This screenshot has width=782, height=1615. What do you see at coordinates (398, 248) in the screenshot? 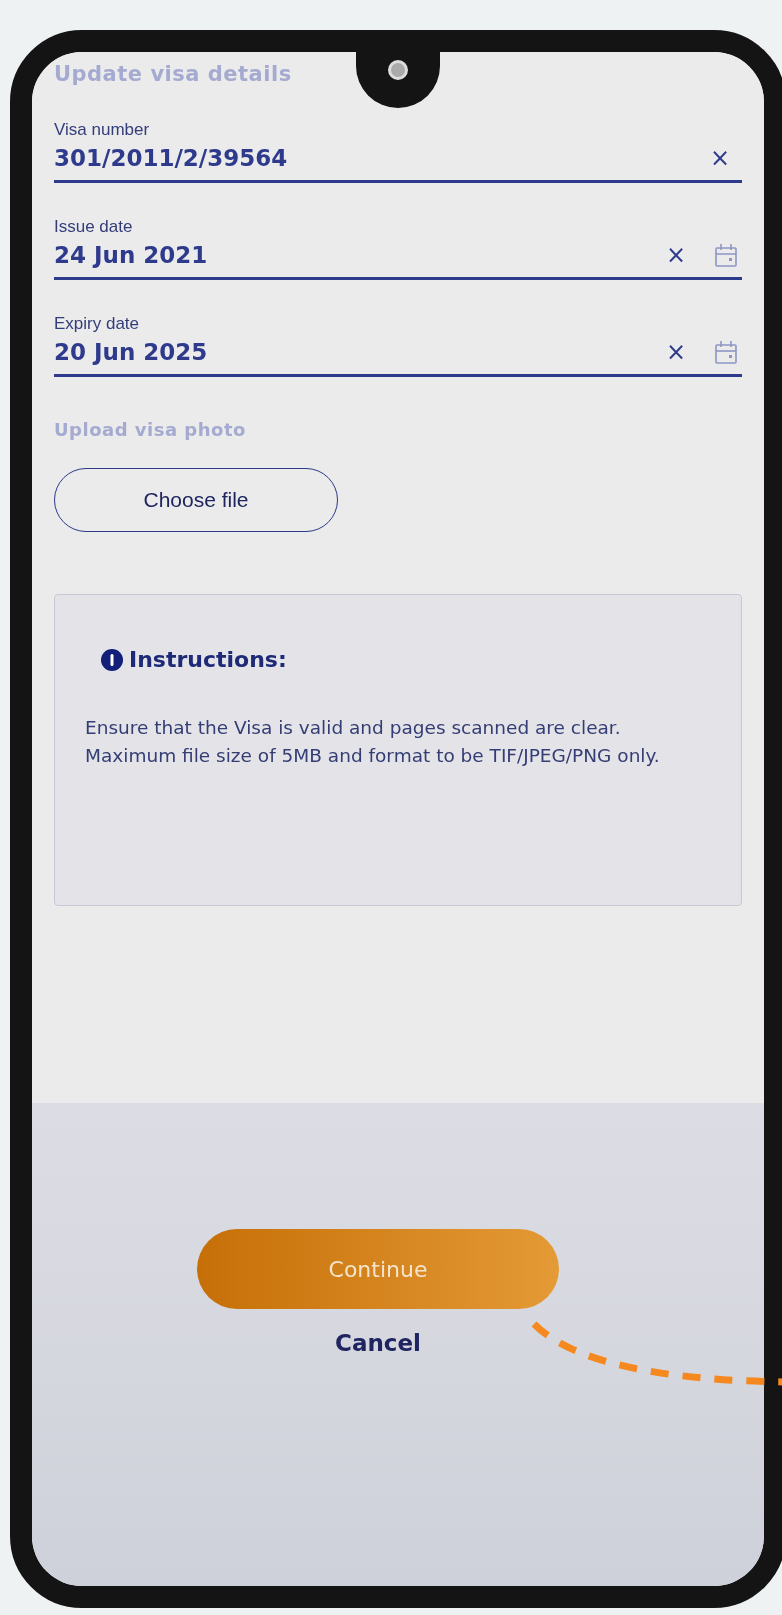
I see `input-field: Issue date 24 Jun 2021 ×` at bounding box center [398, 248].